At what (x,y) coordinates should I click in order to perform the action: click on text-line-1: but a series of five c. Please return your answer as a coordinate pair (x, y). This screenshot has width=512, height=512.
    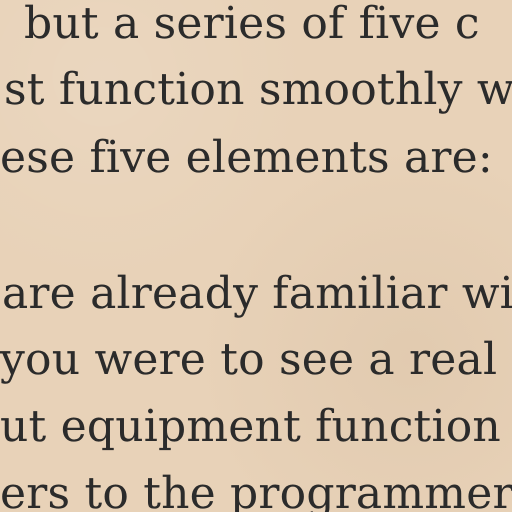
    Looking at the image, I should click on (252, 24).